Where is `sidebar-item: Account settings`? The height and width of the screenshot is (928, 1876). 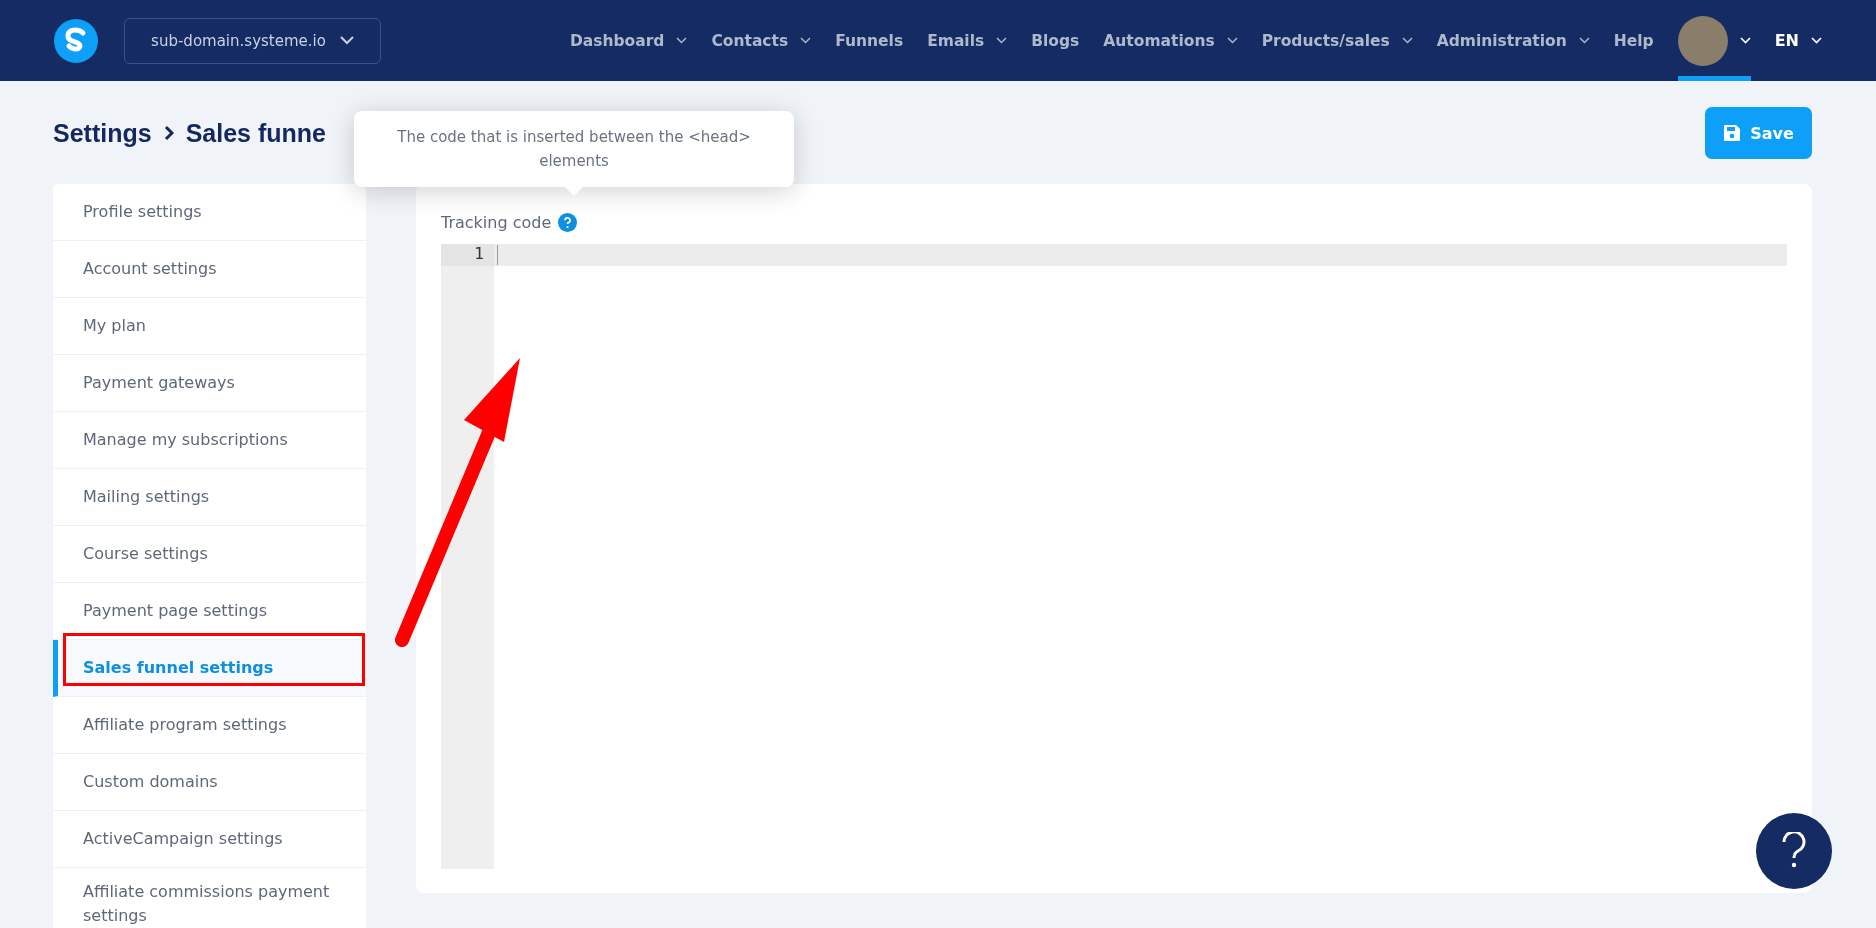 sidebar-item: Account settings is located at coordinates (209, 269).